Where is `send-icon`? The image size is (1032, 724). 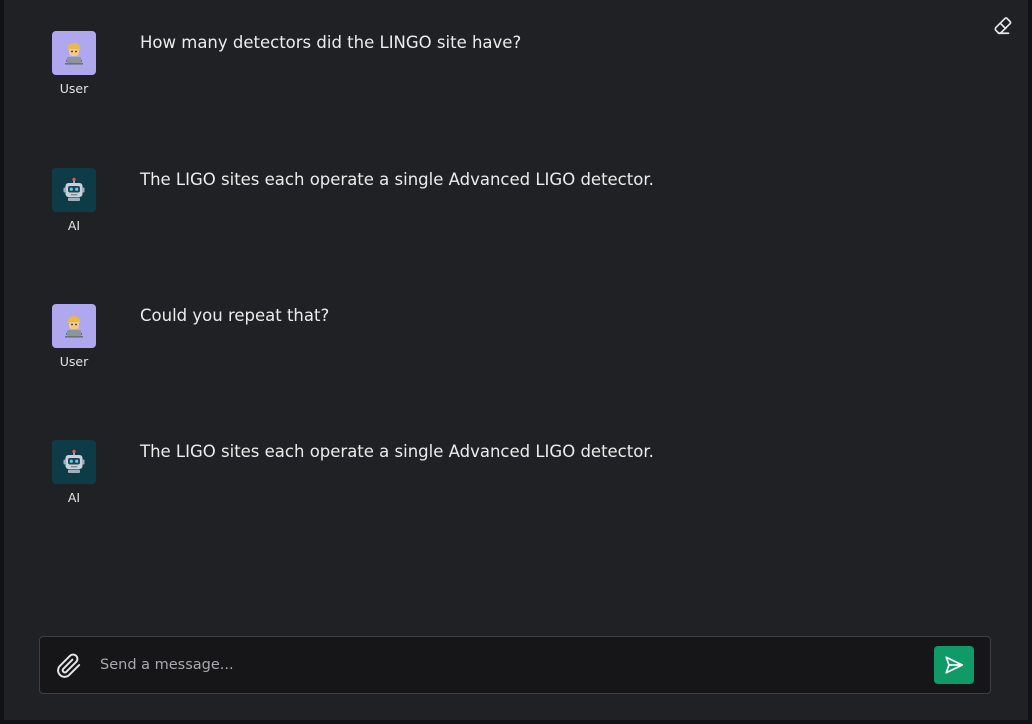 send-icon is located at coordinates (954, 665).